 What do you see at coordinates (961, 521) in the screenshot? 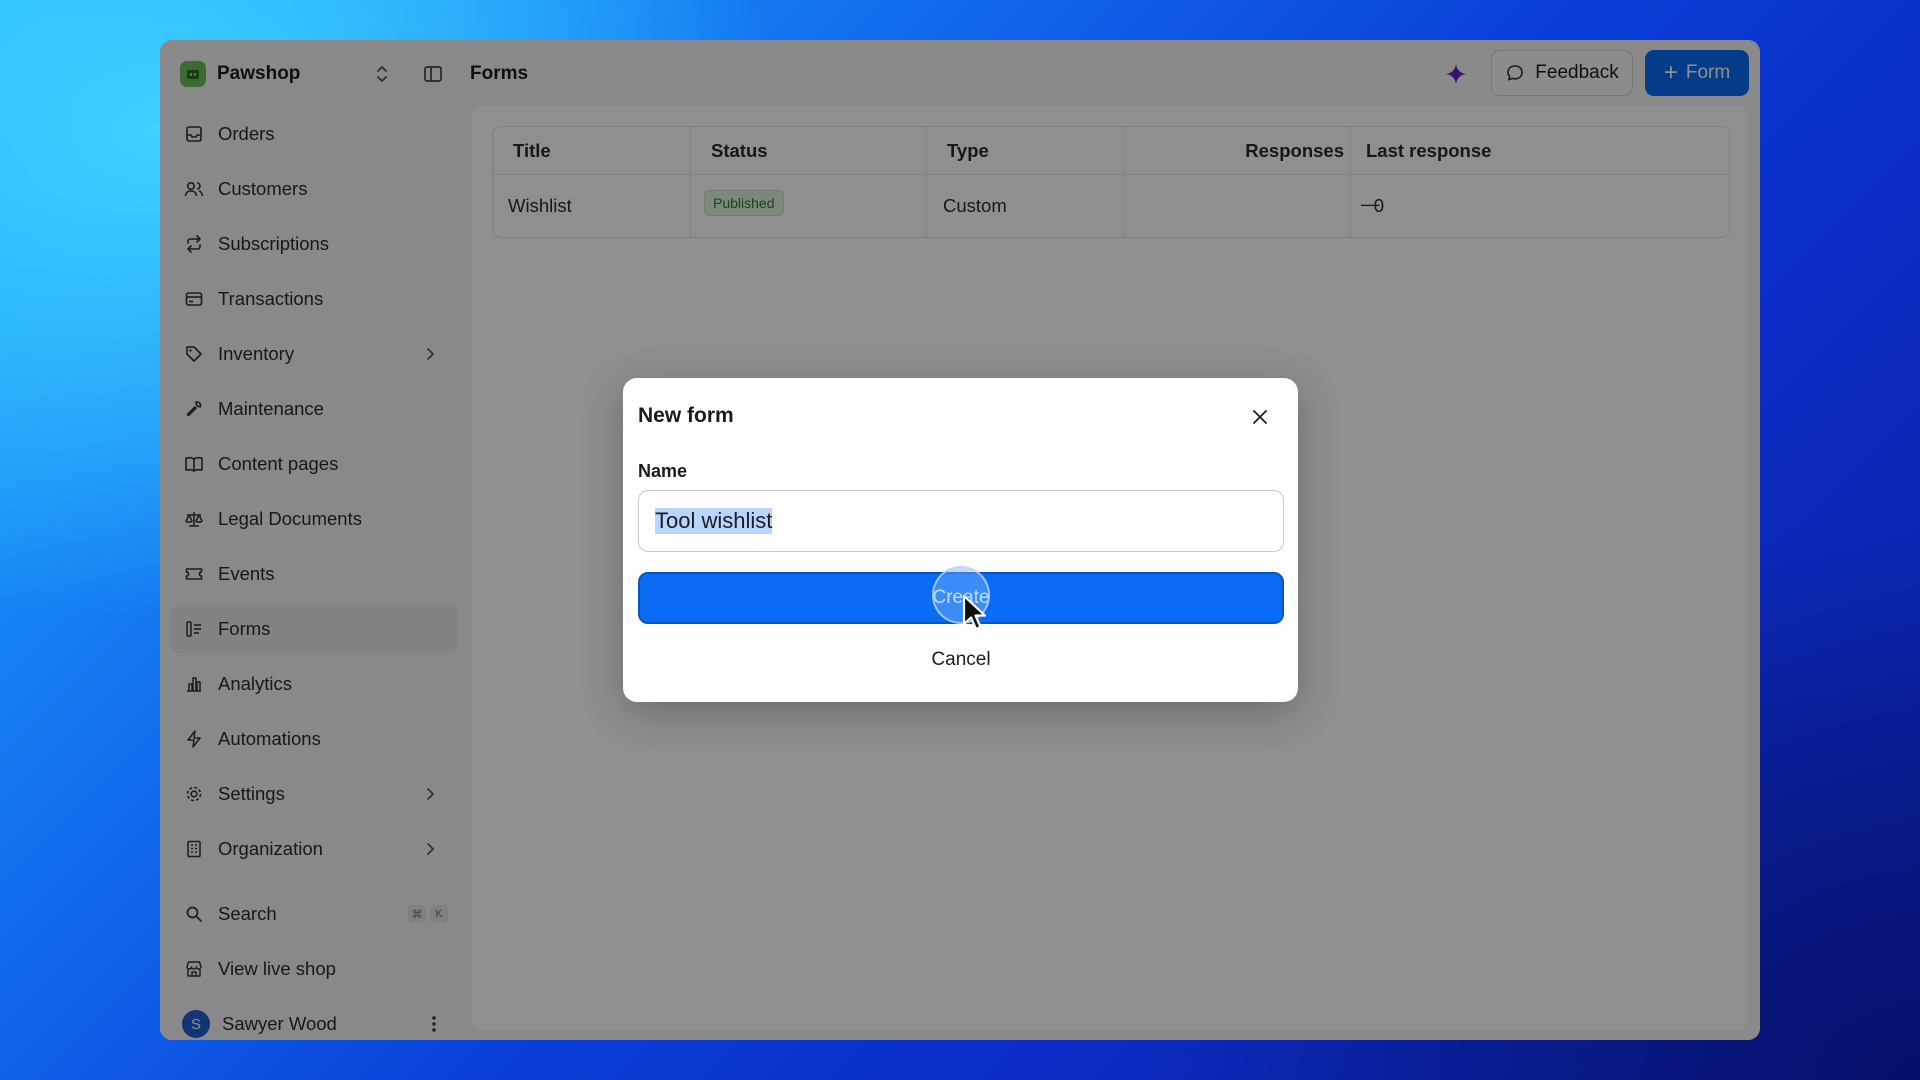
I see `name-field` at bounding box center [961, 521].